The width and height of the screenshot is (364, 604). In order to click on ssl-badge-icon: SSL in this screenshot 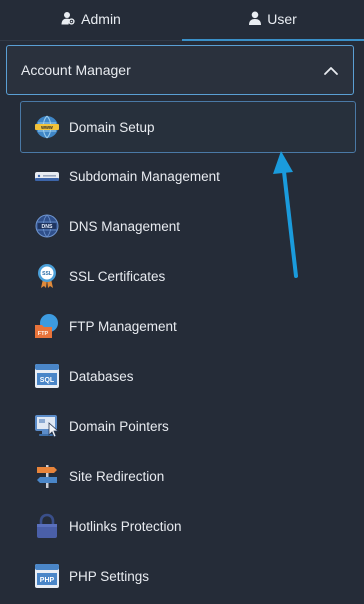, I will do `click(47, 276)`.